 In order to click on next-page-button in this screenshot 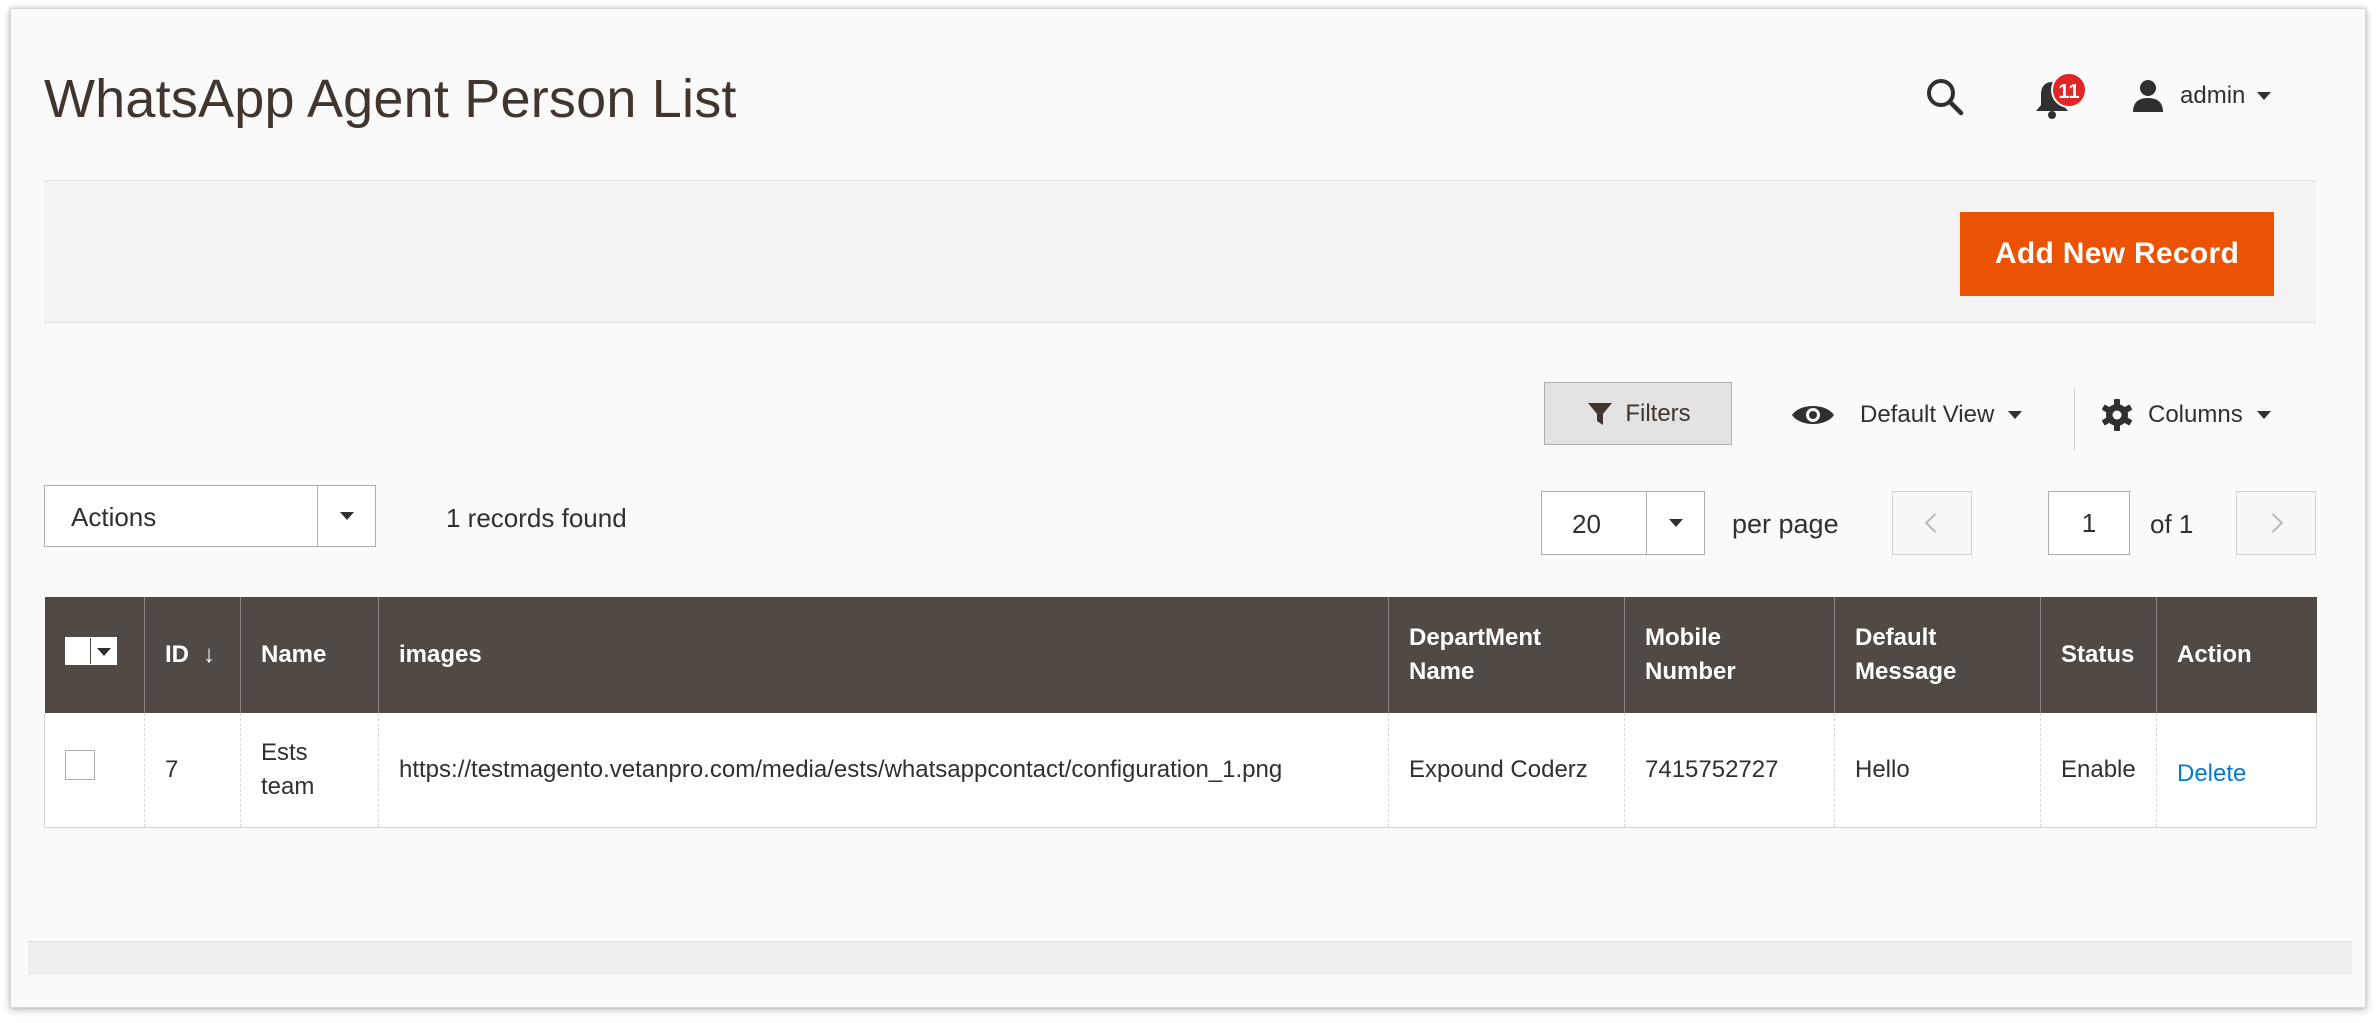, I will do `click(2276, 523)`.